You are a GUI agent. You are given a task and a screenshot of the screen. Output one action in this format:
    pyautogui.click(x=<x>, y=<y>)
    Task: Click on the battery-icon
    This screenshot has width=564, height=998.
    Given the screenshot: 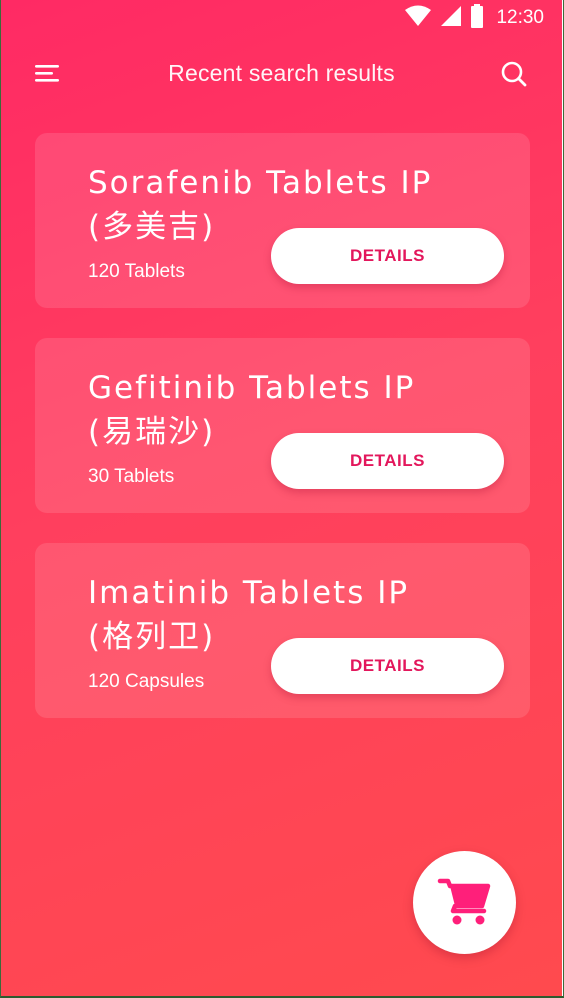 What is the action you would take?
    pyautogui.click(x=477, y=18)
    